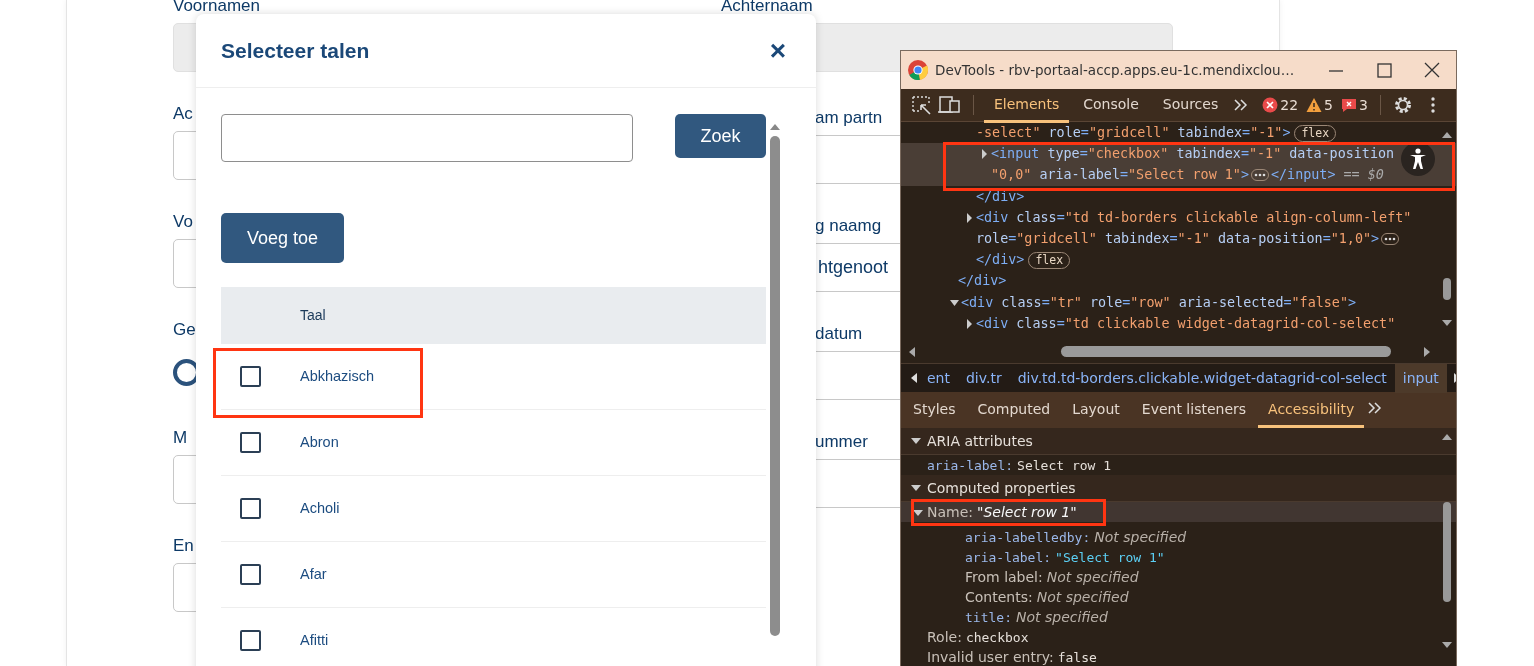  Describe the element at coordinates (1120, 175) in the screenshot. I see `code-line: "0,0" aria-label="Select row 1">` at that location.